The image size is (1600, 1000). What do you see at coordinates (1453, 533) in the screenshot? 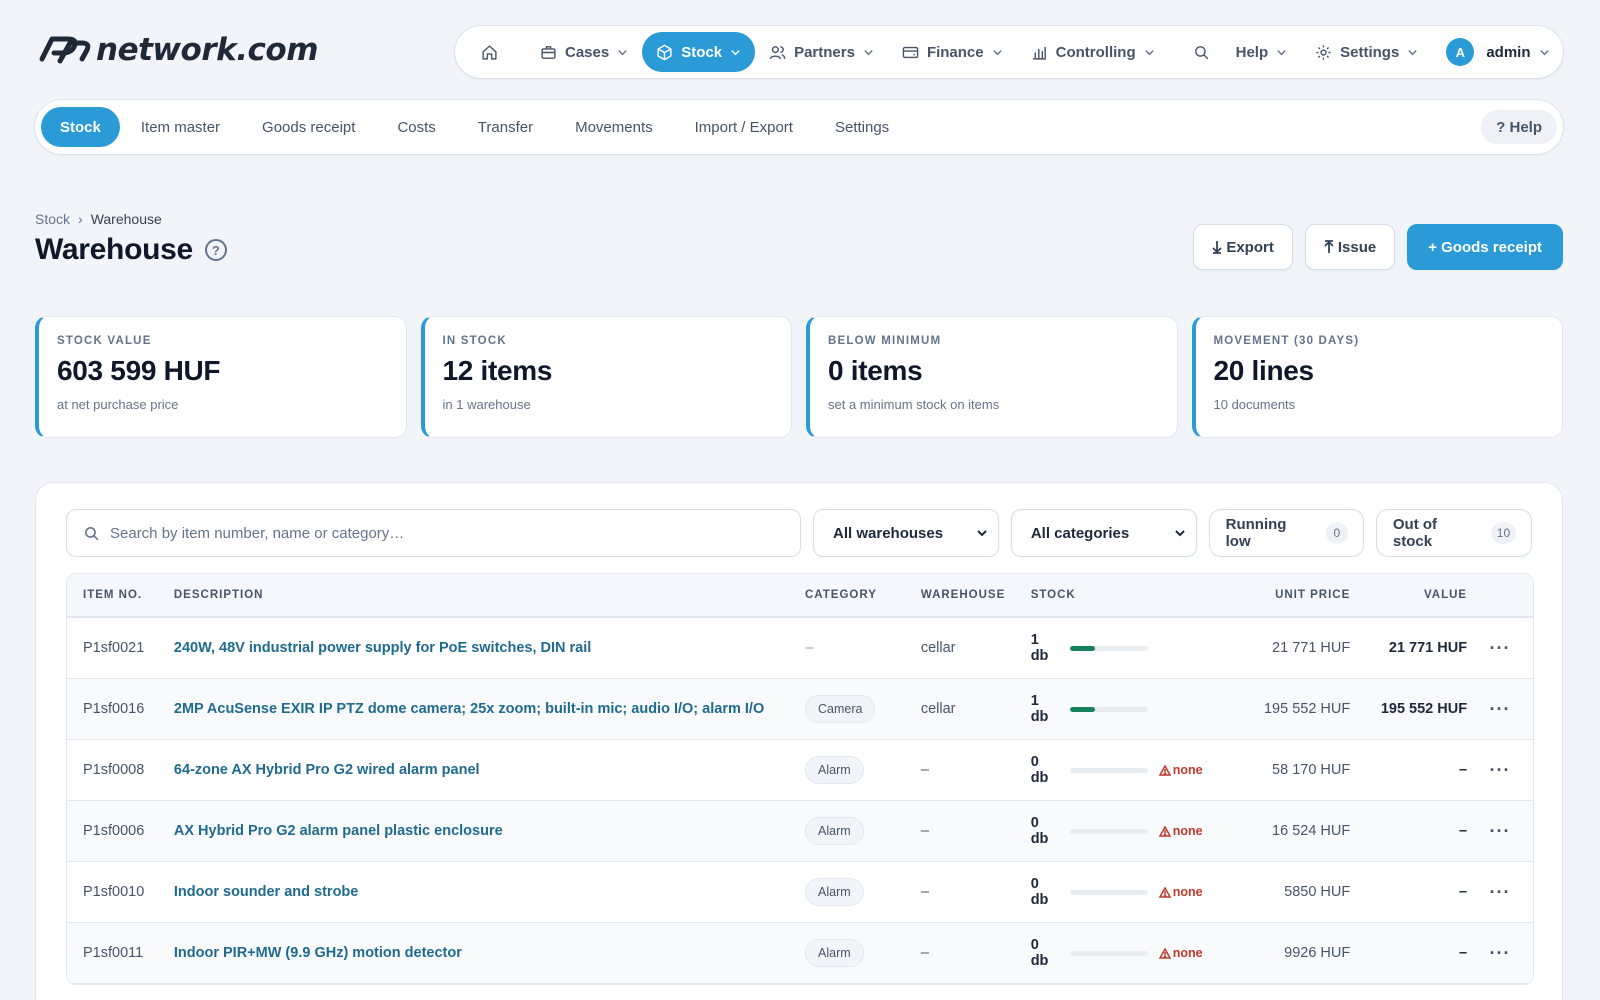
I see `out-of-stock-filter: Out of stock 10` at bounding box center [1453, 533].